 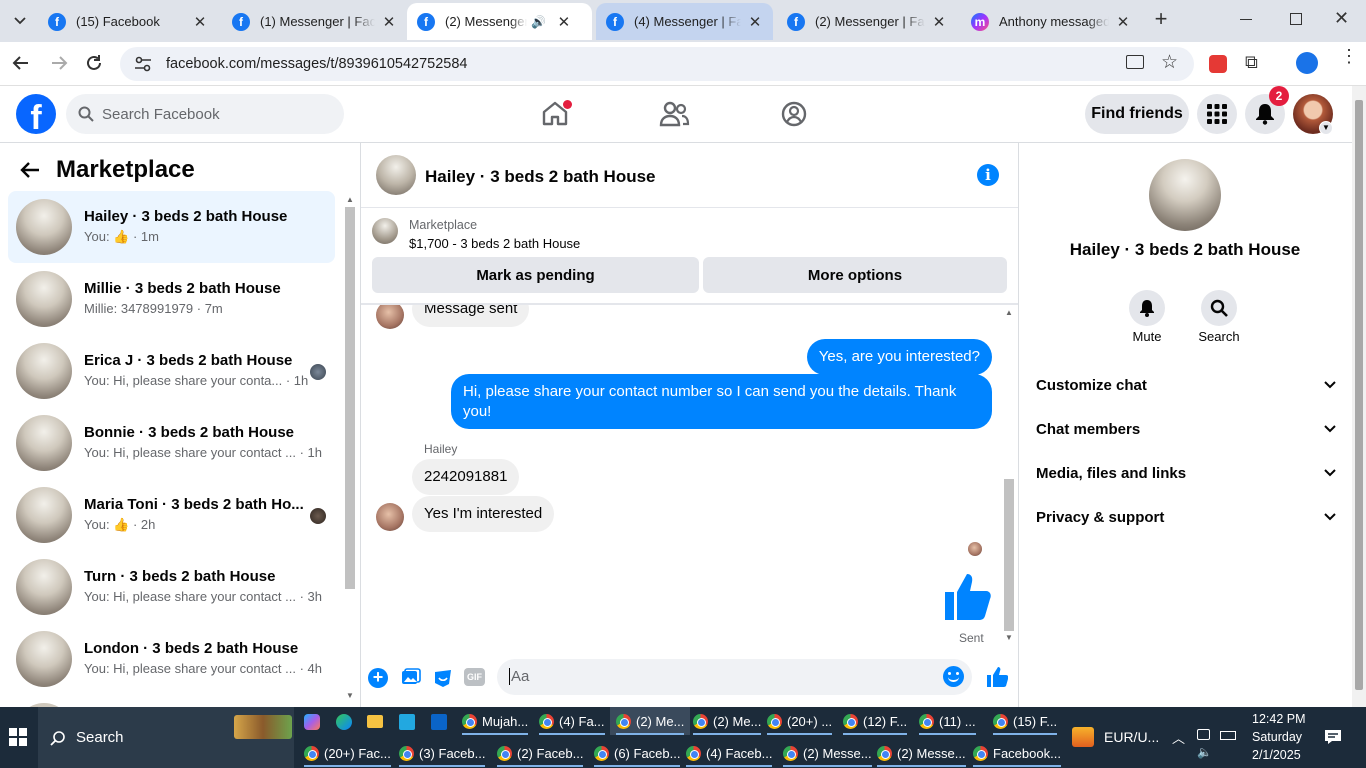 I want to click on extensions-puzzle-icon: ⧉, so click(x=1251, y=62).